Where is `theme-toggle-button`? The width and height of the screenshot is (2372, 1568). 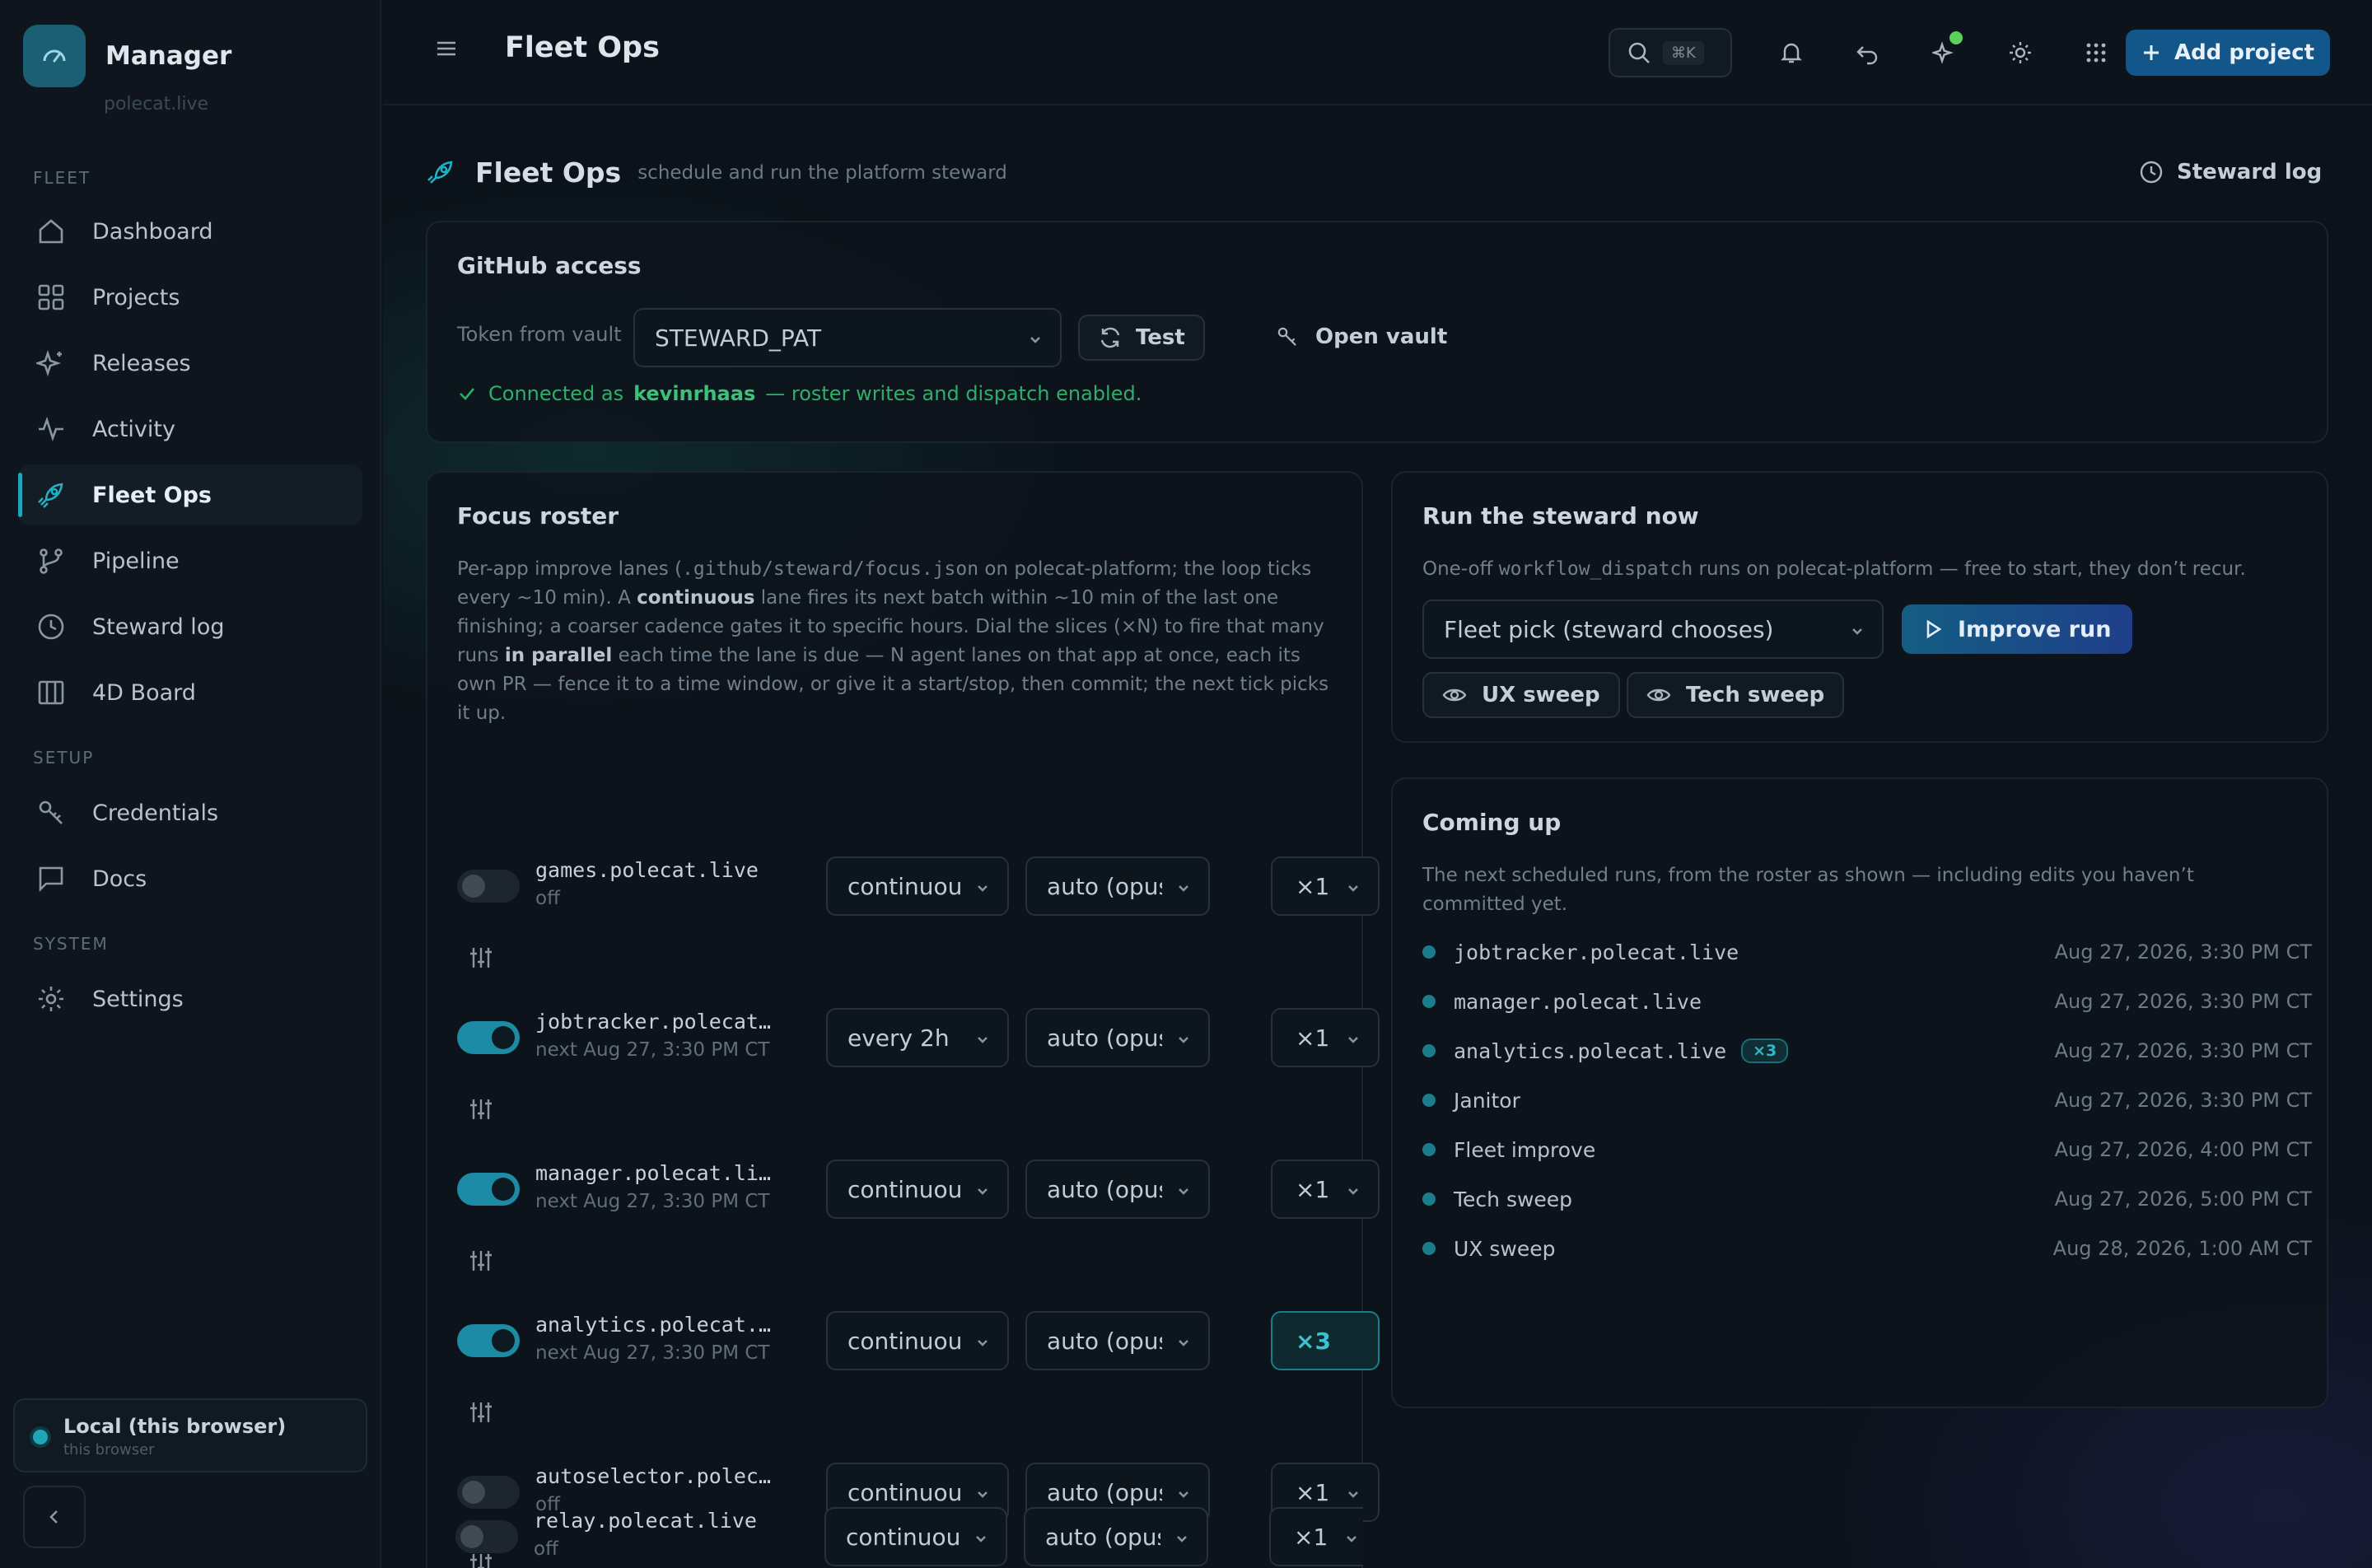 theme-toggle-button is located at coordinates (2020, 52).